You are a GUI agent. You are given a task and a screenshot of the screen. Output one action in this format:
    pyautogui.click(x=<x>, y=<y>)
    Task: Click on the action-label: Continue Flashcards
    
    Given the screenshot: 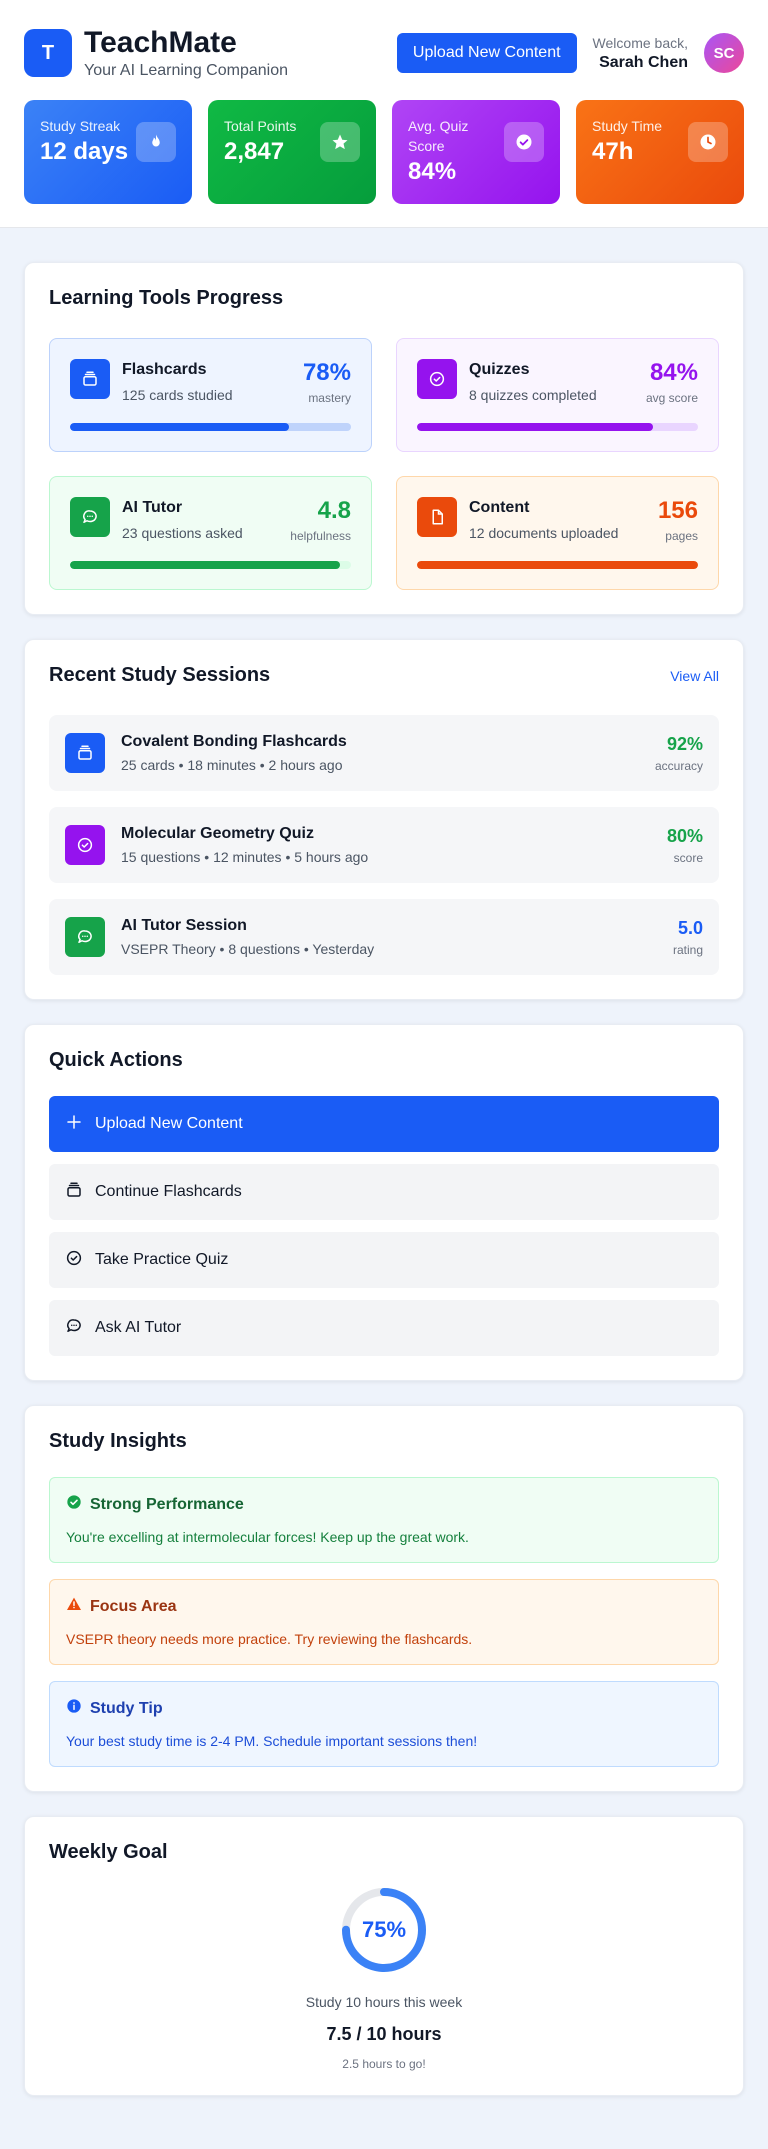 What is the action you would take?
    pyautogui.click(x=168, y=1191)
    